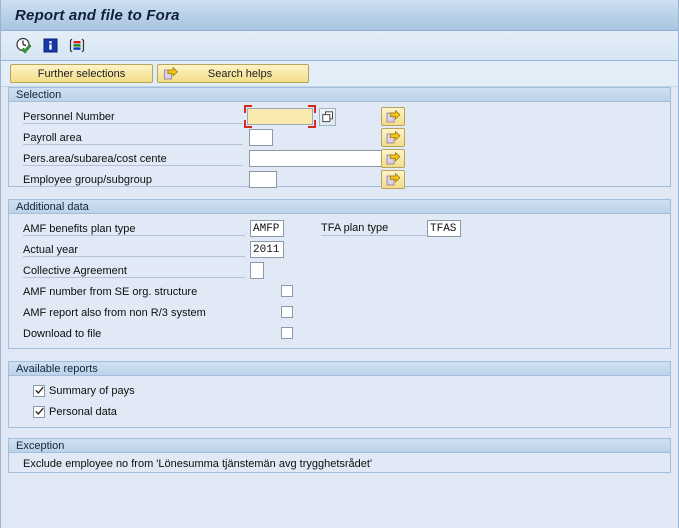 This screenshot has height=528, width=679. What do you see at coordinates (171, 73) in the screenshot?
I see `yellow-arrow-icon` at bounding box center [171, 73].